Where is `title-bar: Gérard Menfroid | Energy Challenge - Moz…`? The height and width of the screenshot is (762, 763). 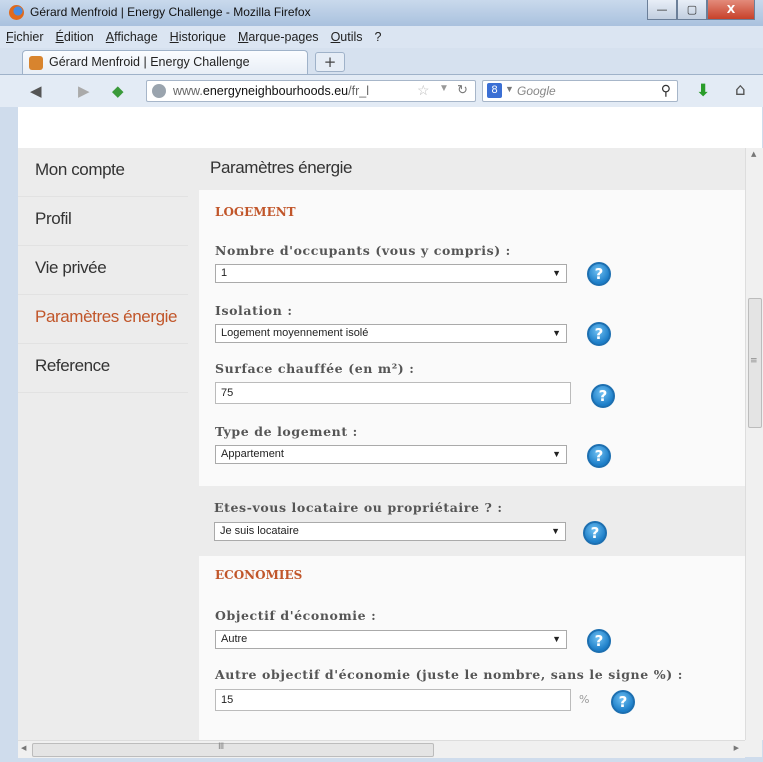 title-bar: Gérard Menfroid | Energy Challenge - Moz… is located at coordinates (381, 13).